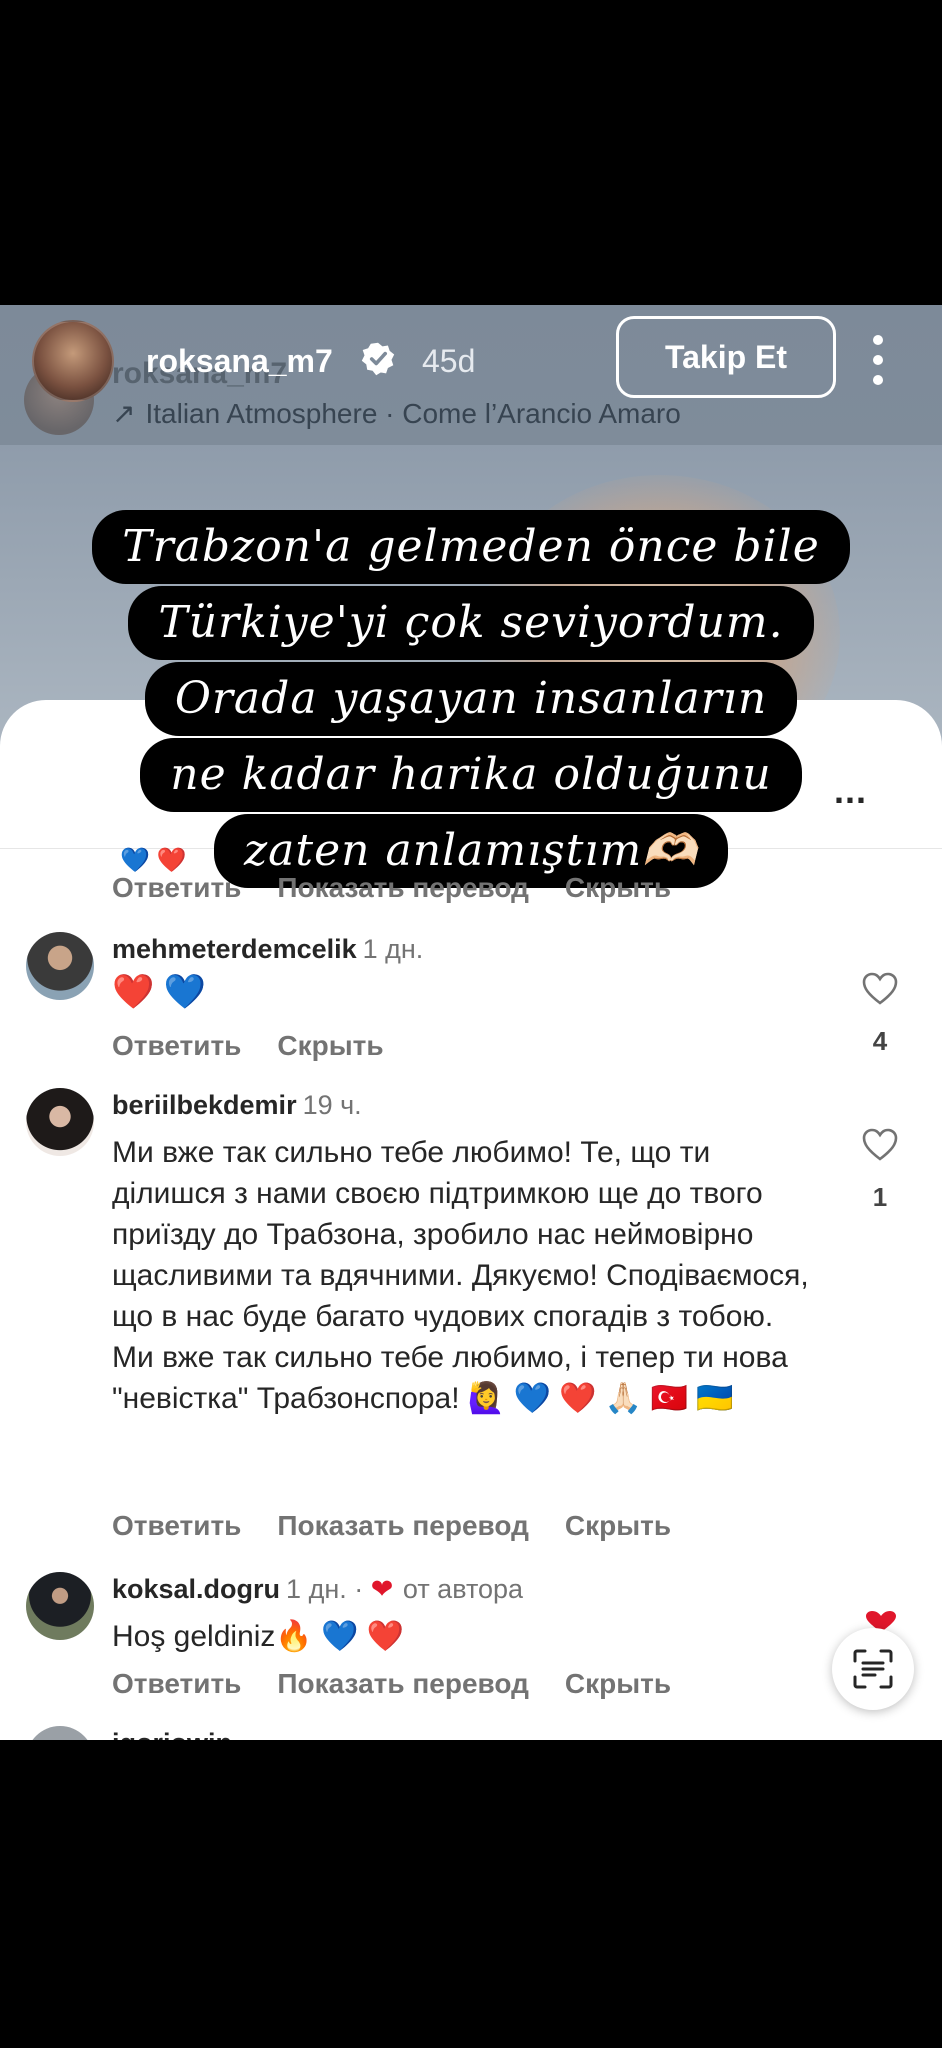 Image resolution: width=942 pixels, height=2048 pixels. What do you see at coordinates (880, 1041) in the screenshot?
I see `like-count: 4` at bounding box center [880, 1041].